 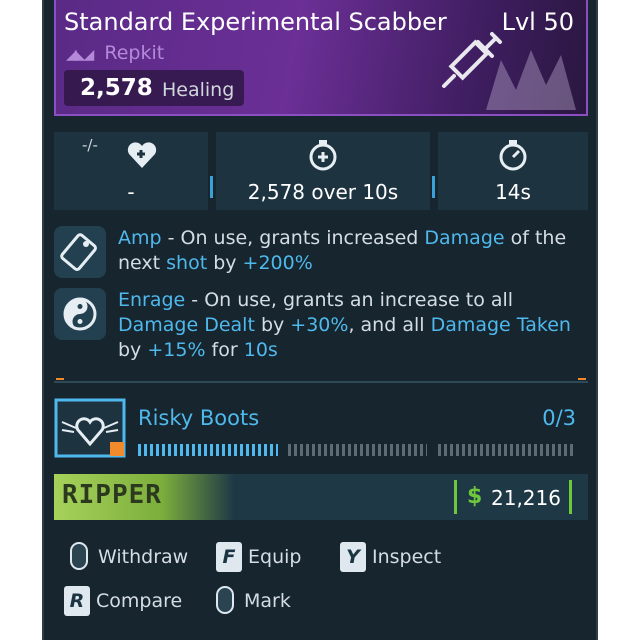 I want to click on manufacturer-bar: RIPPER $ 21,216, so click(x=321, y=497).